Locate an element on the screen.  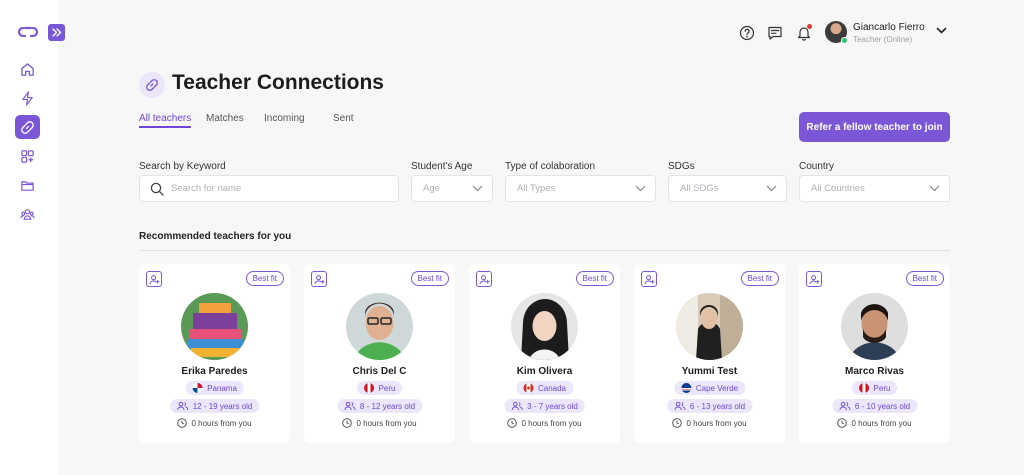
user-name: Giancarlo Fierro is located at coordinates (889, 27).